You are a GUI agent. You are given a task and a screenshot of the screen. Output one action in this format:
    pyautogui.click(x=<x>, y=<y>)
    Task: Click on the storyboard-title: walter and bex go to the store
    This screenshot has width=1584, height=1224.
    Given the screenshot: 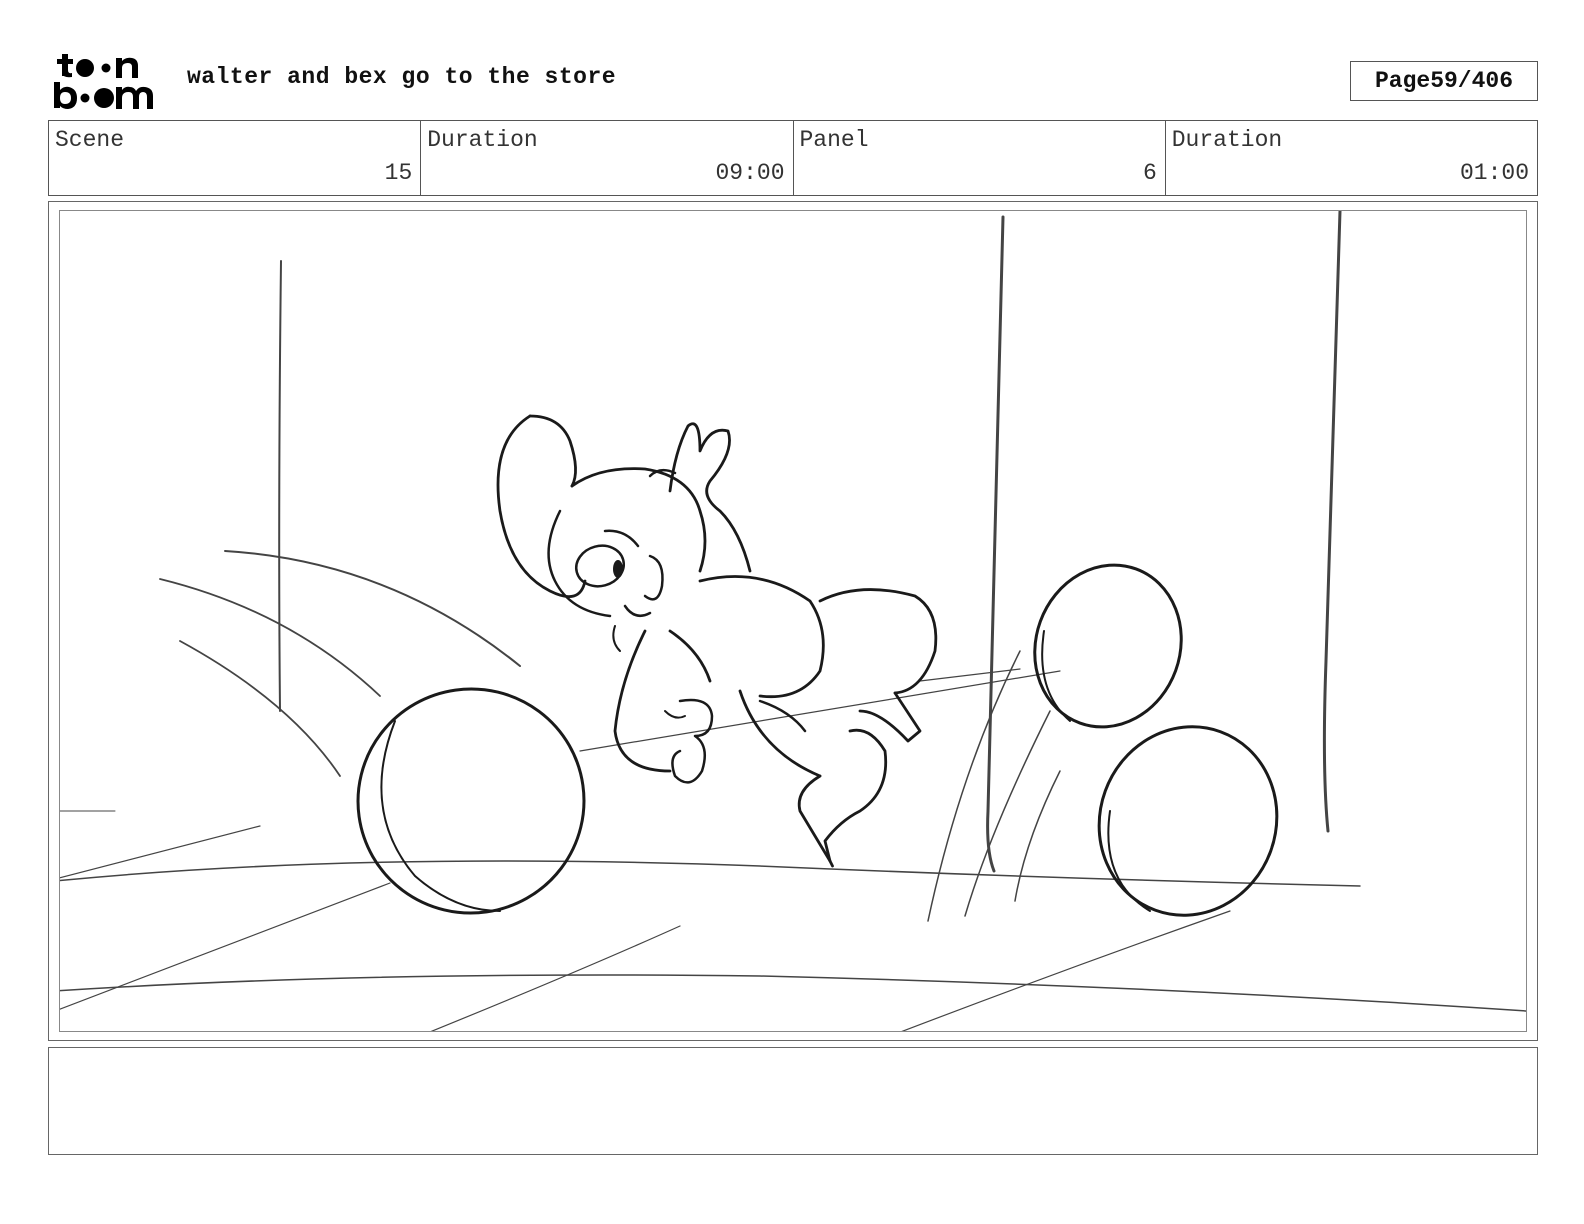 What is the action you would take?
    pyautogui.click(x=402, y=77)
    